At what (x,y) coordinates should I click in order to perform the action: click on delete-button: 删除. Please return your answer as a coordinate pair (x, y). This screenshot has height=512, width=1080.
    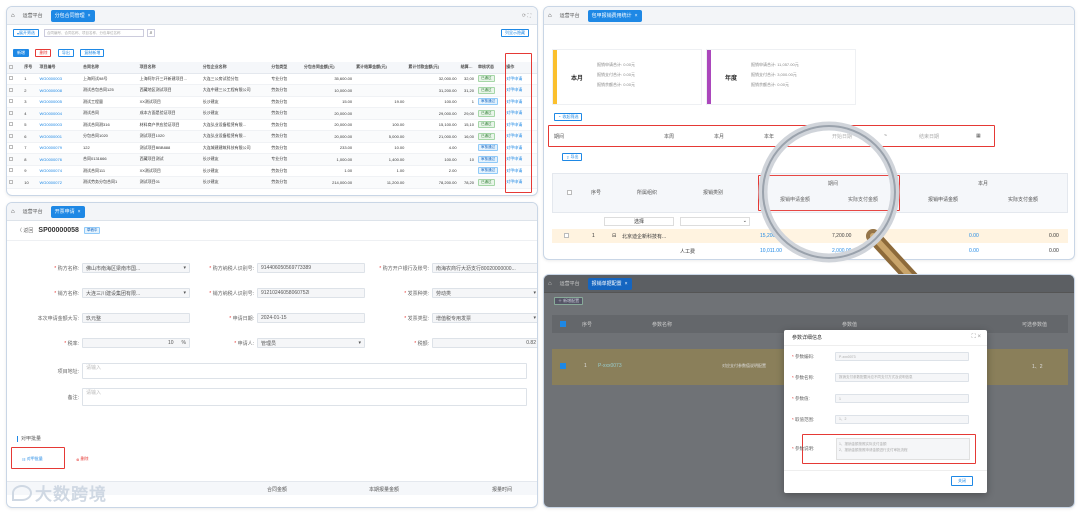
    Looking at the image, I should click on (43, 53).